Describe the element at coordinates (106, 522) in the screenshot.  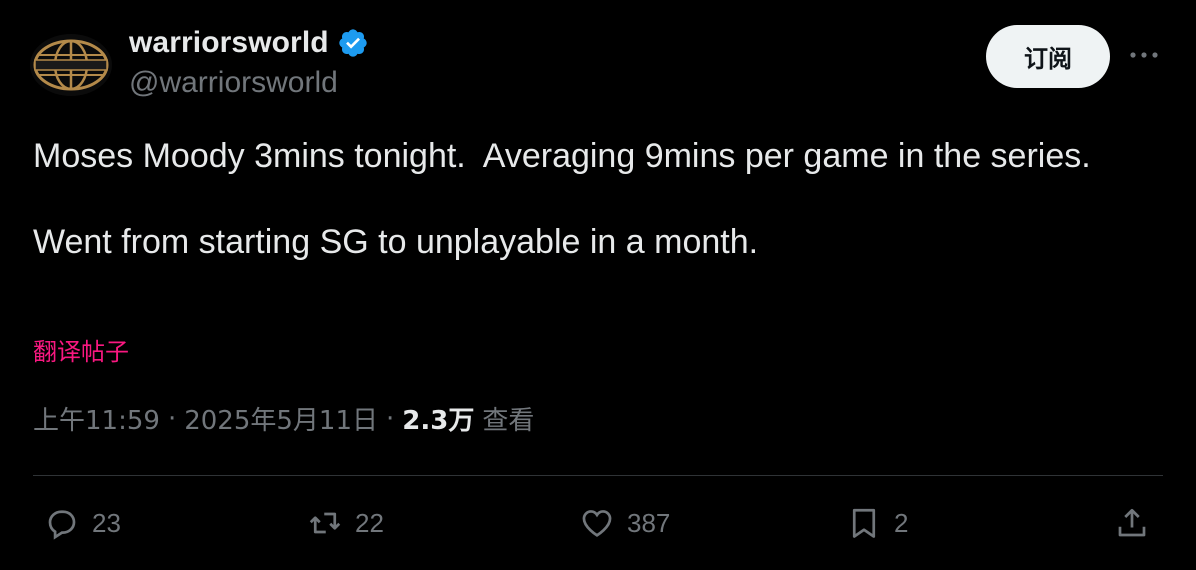
I see `reply-count: 23` at that location.